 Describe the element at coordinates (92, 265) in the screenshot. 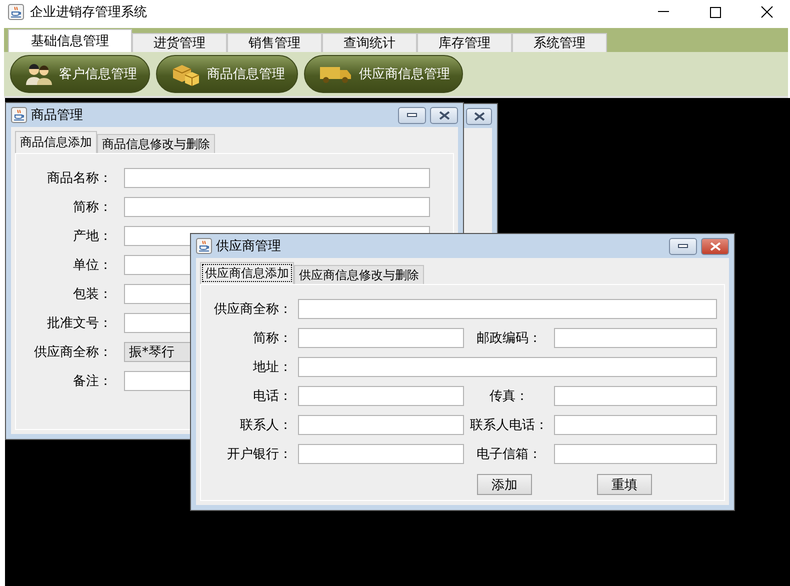

I see `field-label: 单位：` at that location.